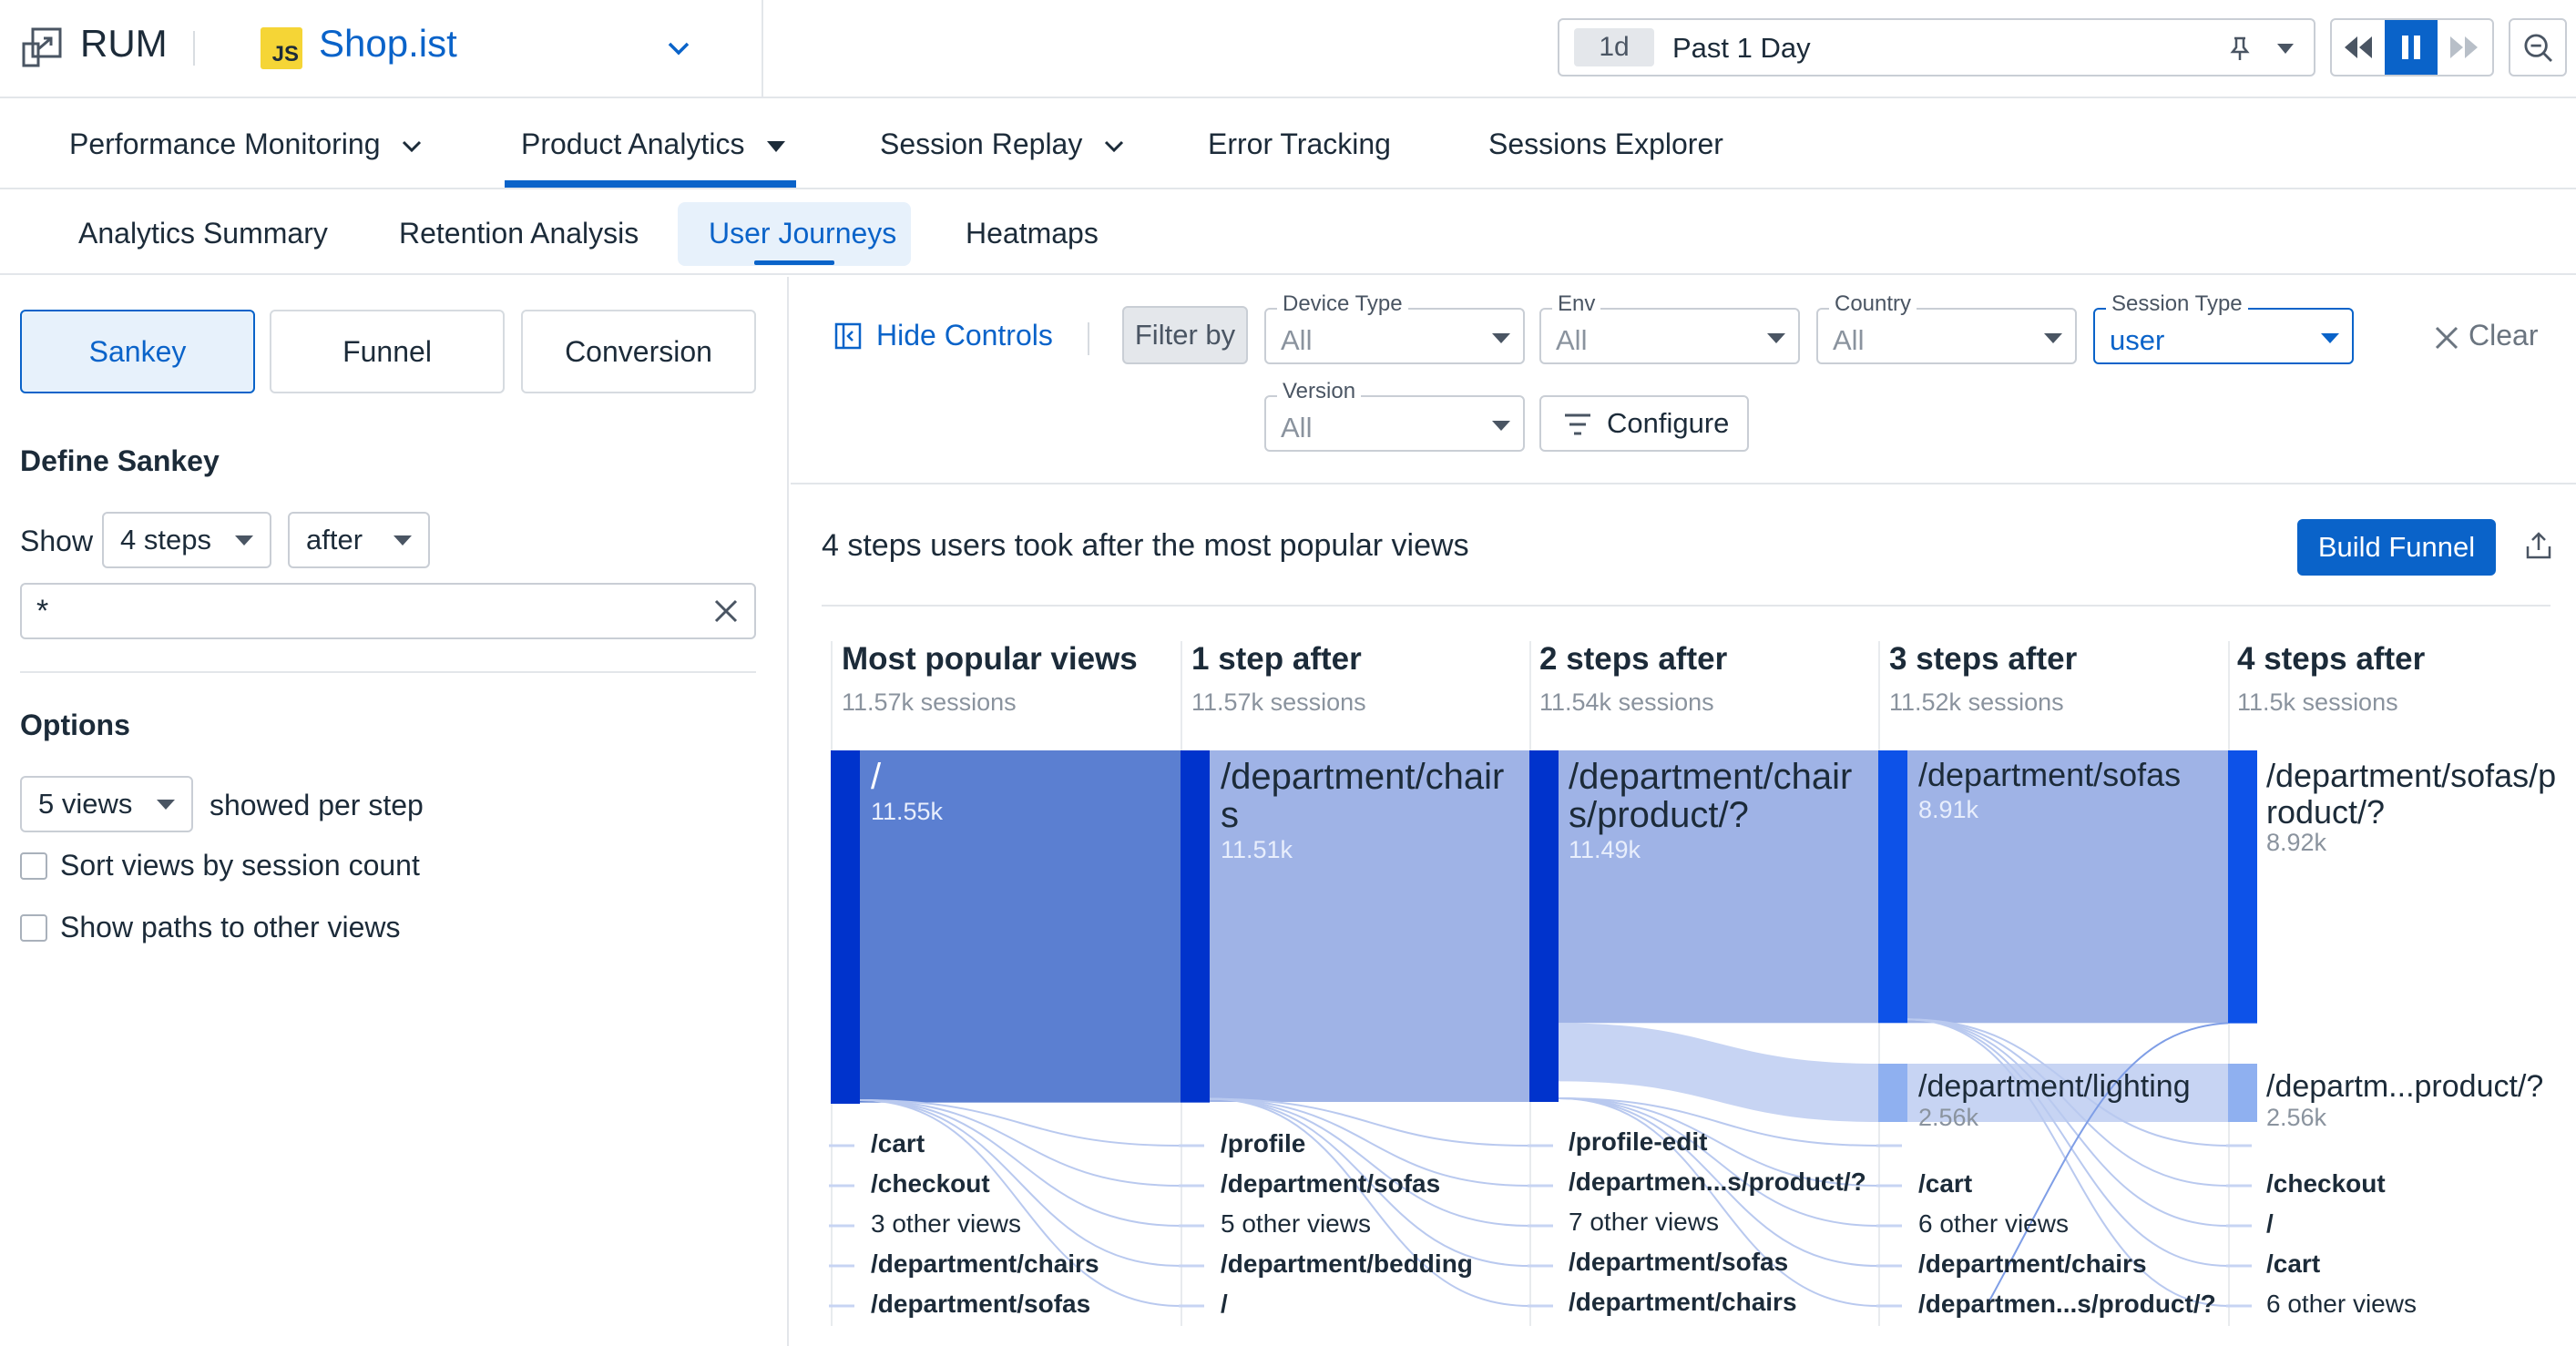 The width and height of the screenshot is (2576, 1346). I want to click on app-selector: Shop.ist, so click(388, 44).